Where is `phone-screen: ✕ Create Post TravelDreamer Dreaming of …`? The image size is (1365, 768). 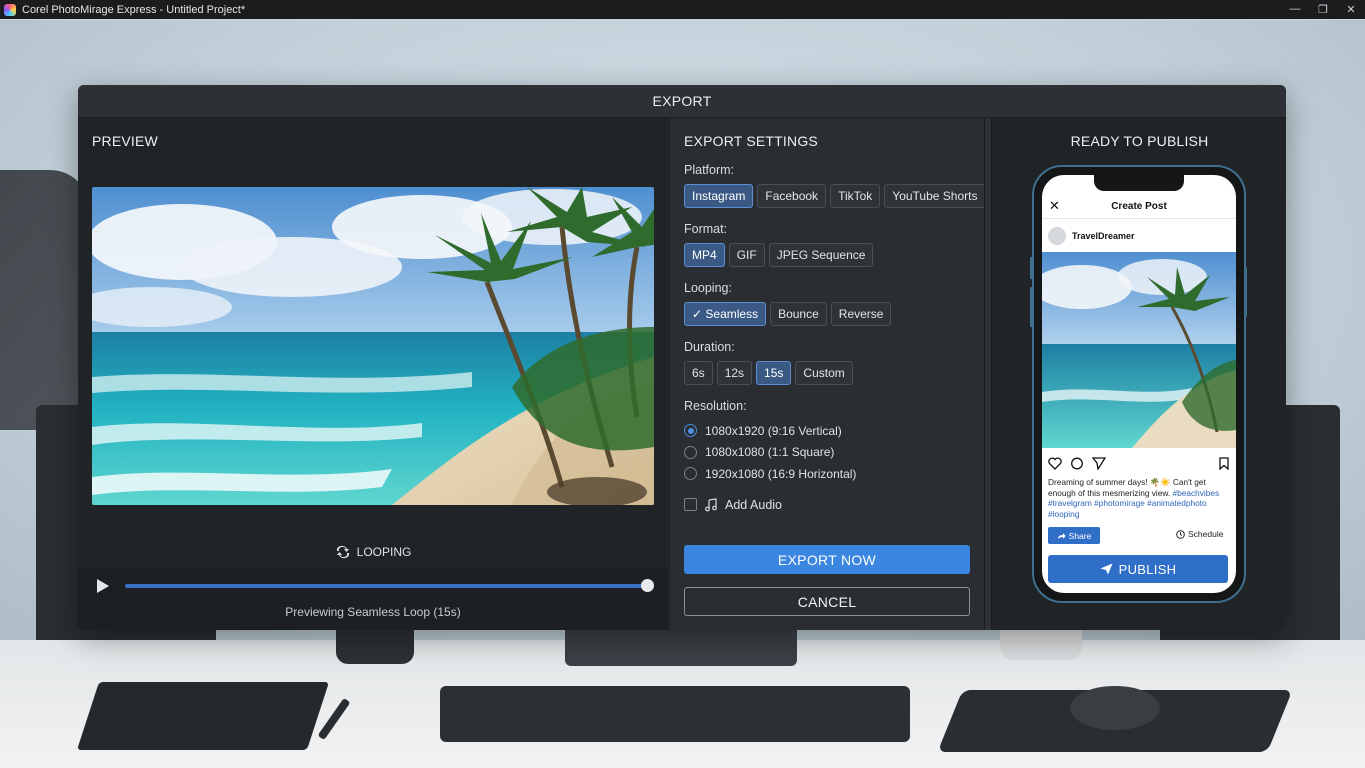 phone-screen: ✕ Create Post TravelDreamer Dreaming of … is located at coordinates (1139, 384).